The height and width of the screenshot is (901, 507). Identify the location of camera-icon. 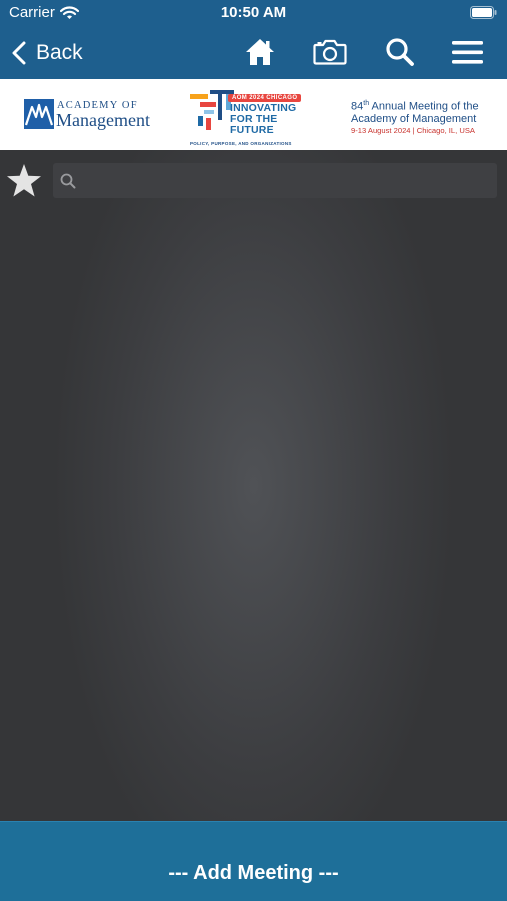
(330, 52).